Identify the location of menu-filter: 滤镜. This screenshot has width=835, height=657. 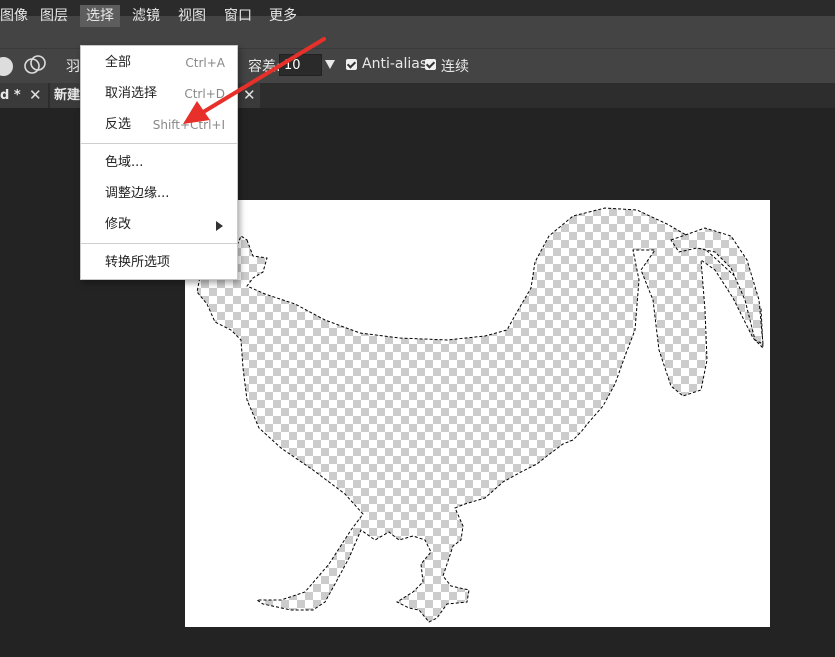
(146, 16).